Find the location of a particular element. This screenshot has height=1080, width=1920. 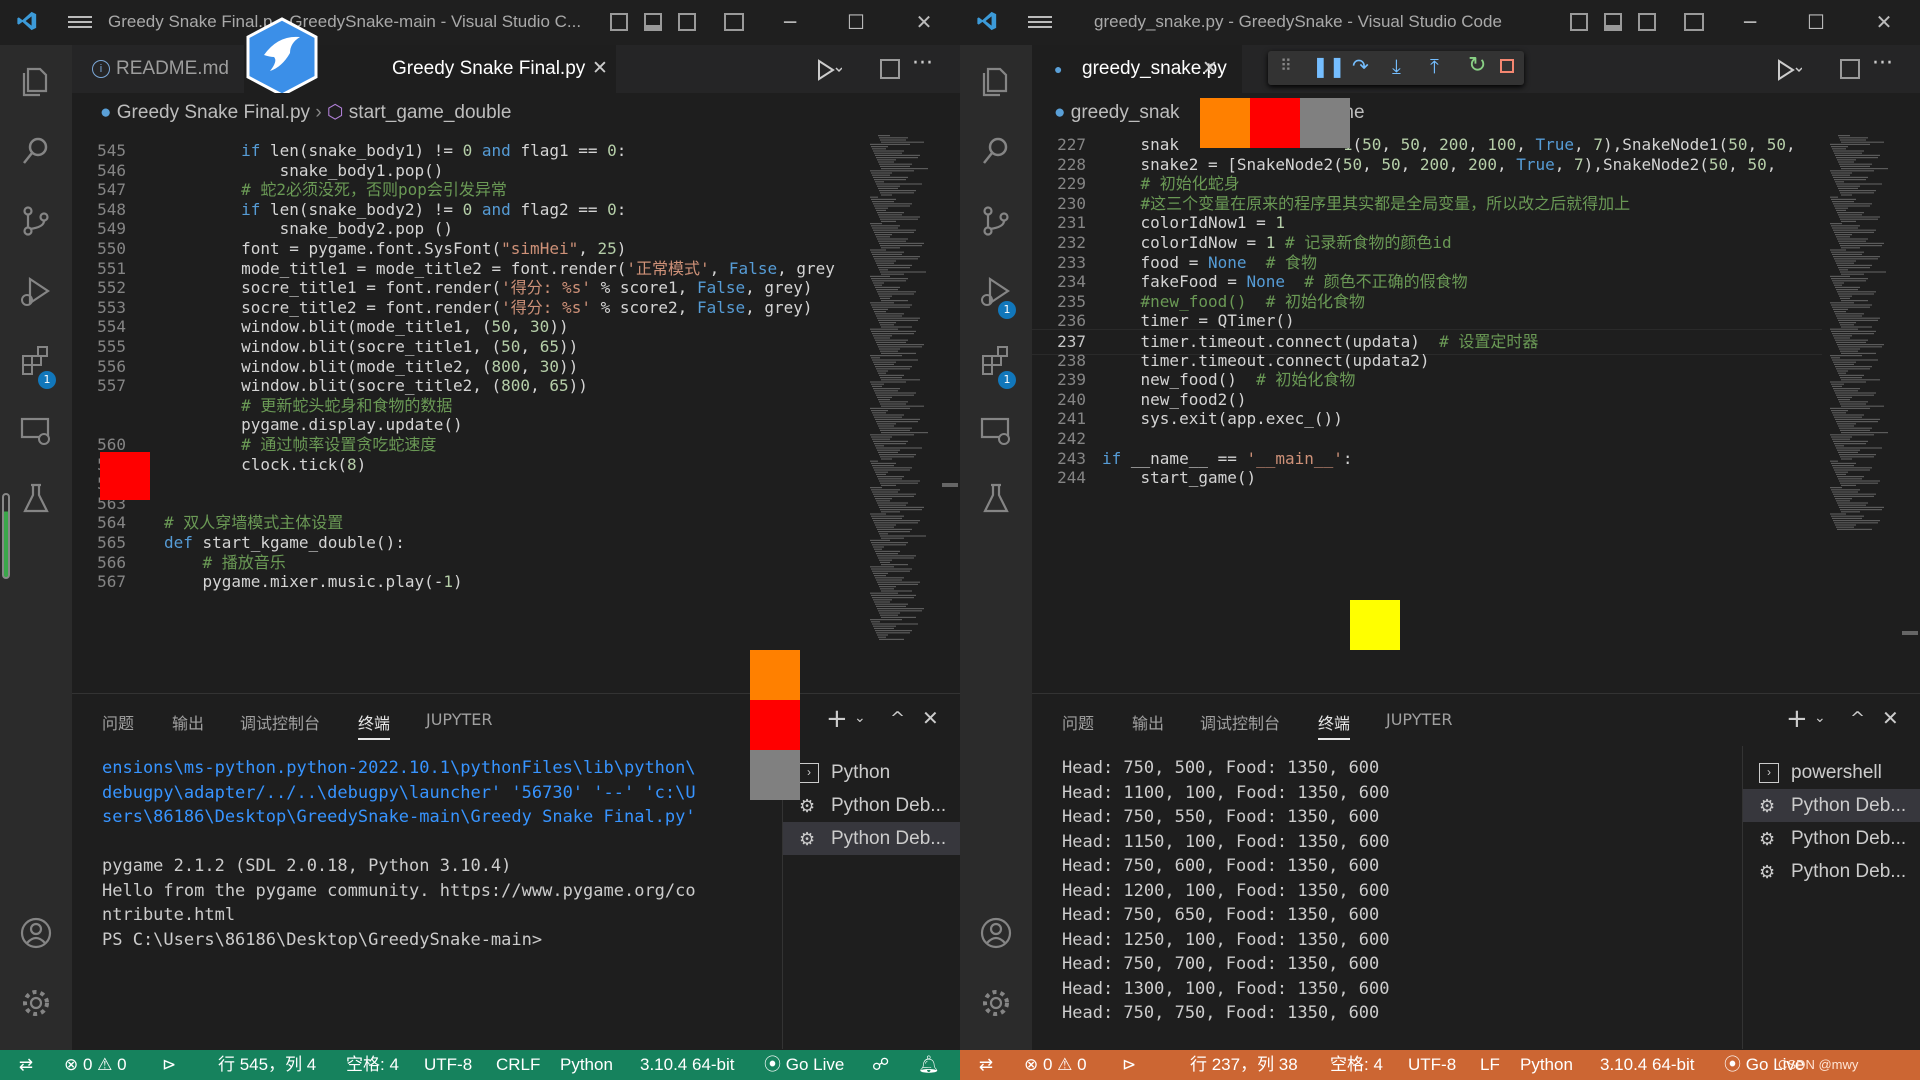

stop-icon is located at coordinates (1507, 66).